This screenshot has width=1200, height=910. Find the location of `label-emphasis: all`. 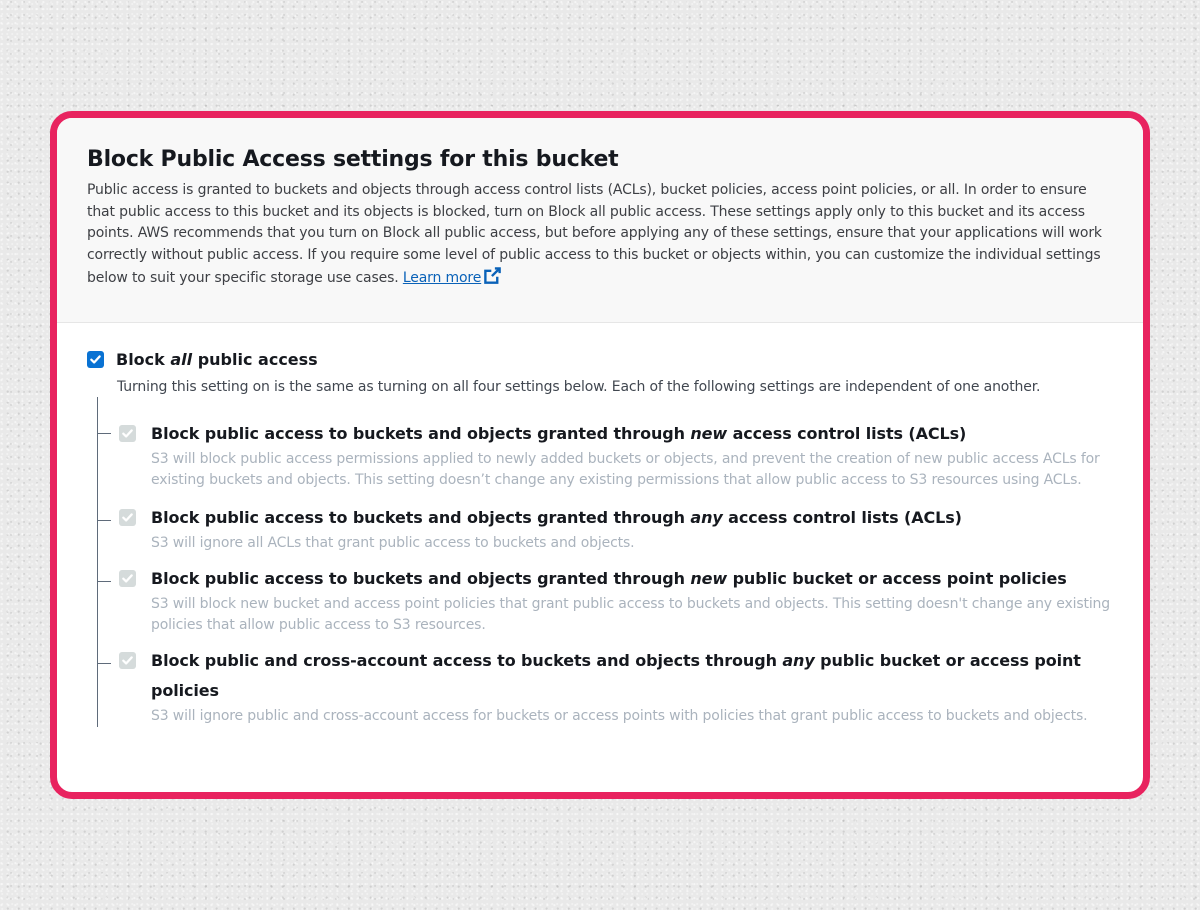

label-emphasis: all is located at coordinates (181, 359).